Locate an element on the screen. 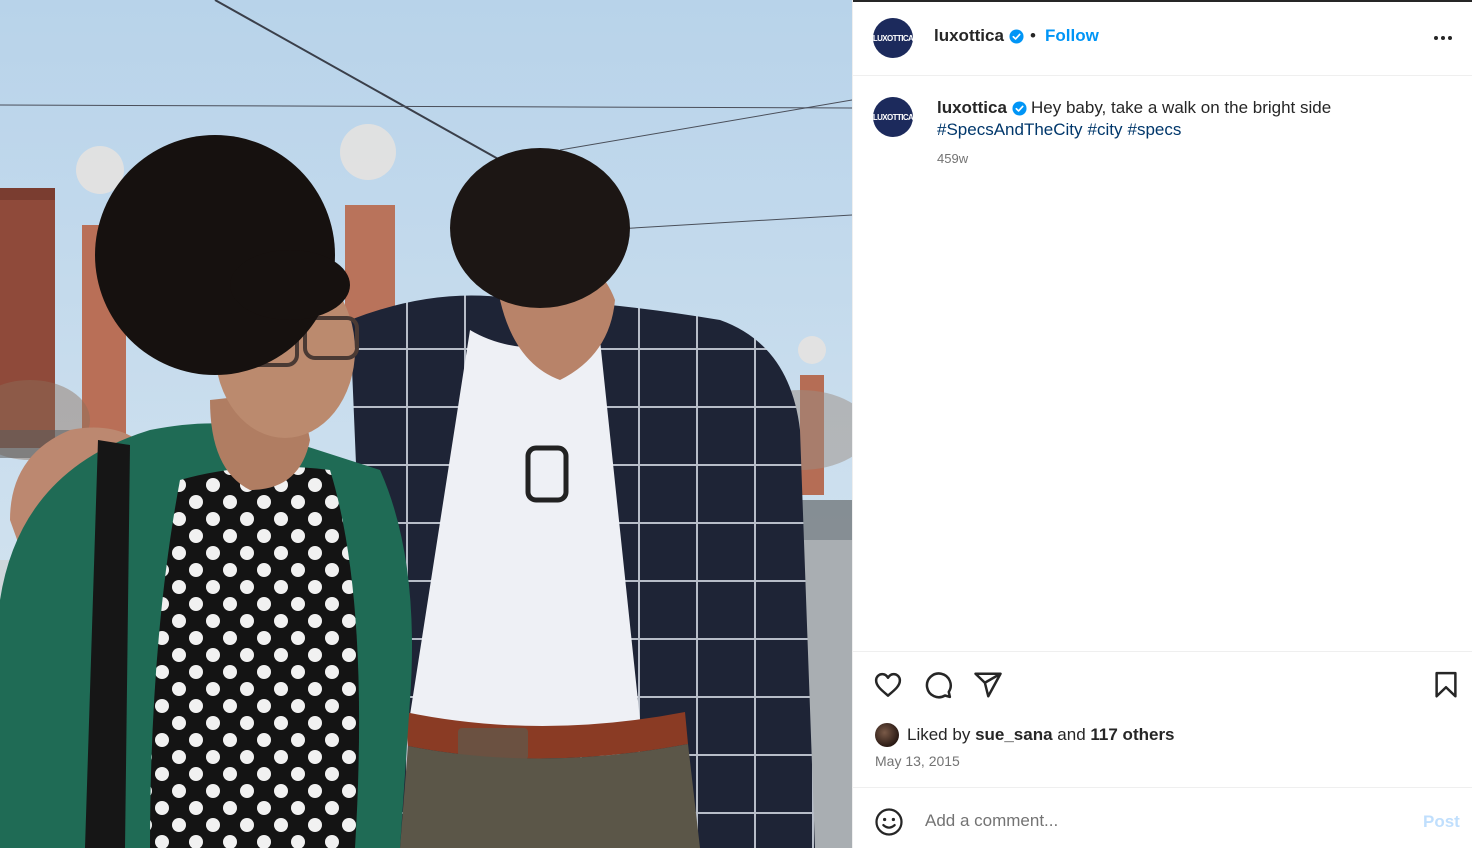  caption-text: Hey baby, take a walk on the bright side is located at coordinates (1181, 107).